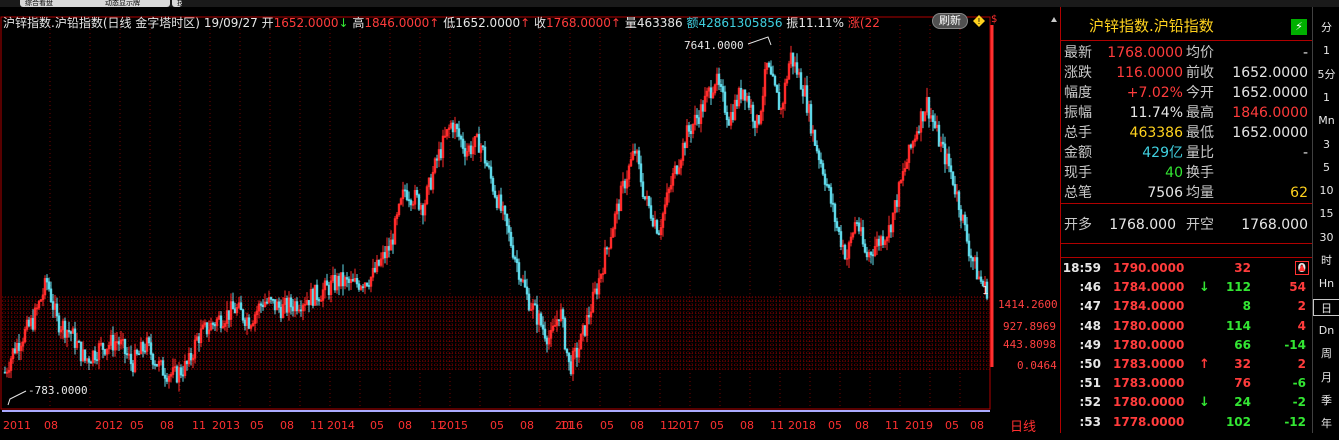  What do you see at coordinates (1187, 24) in the screenshot?
I see `quote-title-bar: 沪锌指数.沪铅指数 ⚡` at bounding box center [1187, 24].